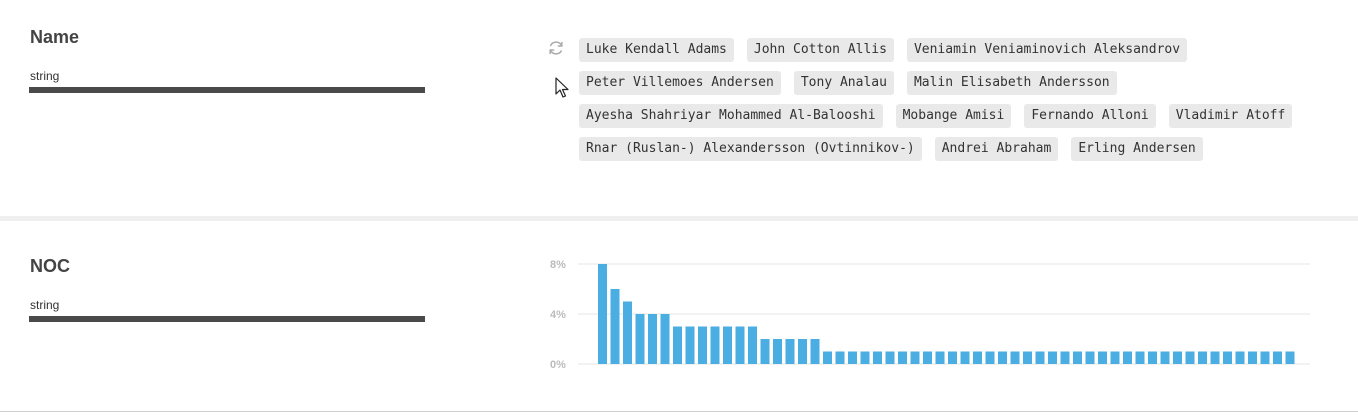 The image size is (1358, 415). What do you see at coordinates (45, 76) in the screenshot?
I see `column-type-name: string` at bounding box center [45, 76].